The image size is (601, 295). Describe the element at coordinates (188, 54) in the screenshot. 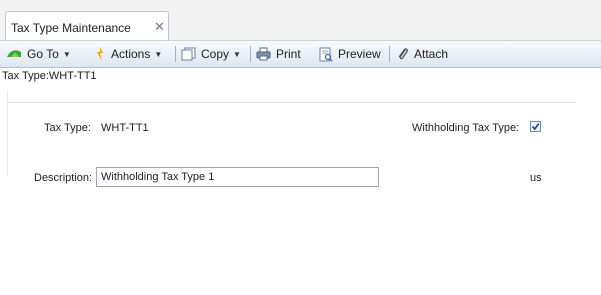

I see `copy-icon` at that location.